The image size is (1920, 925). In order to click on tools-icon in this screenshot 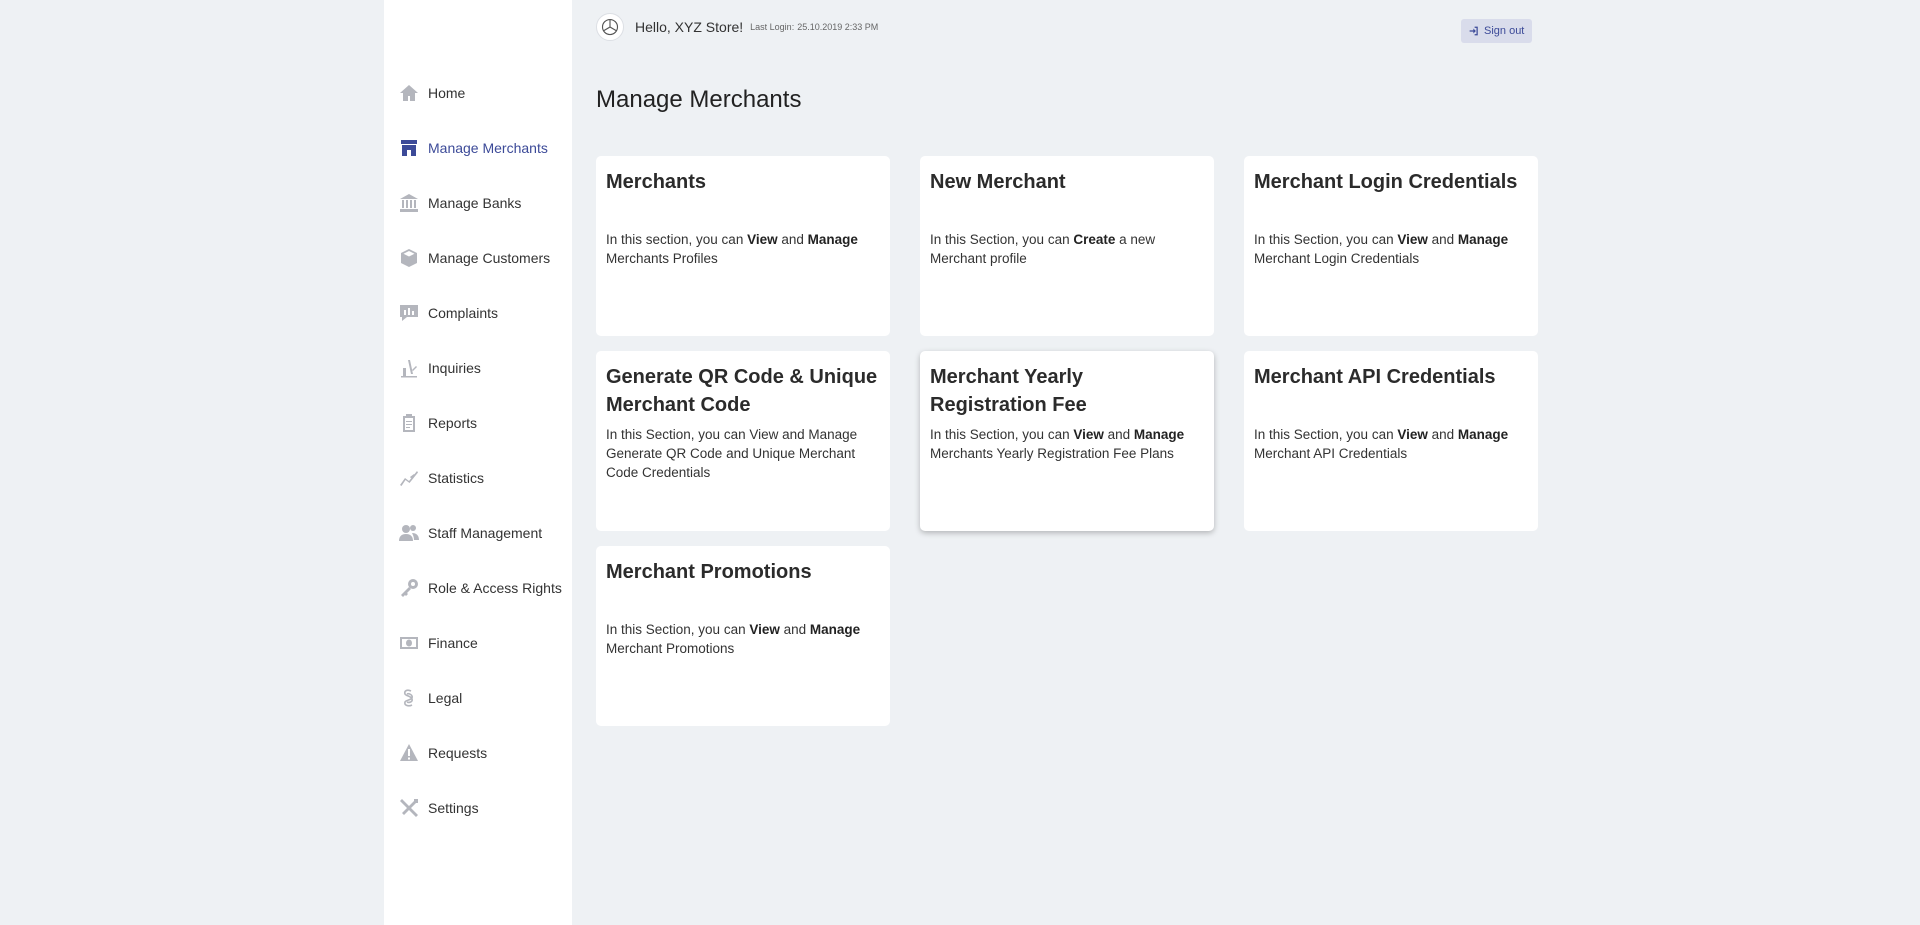, I will do `click(409, 808)`.